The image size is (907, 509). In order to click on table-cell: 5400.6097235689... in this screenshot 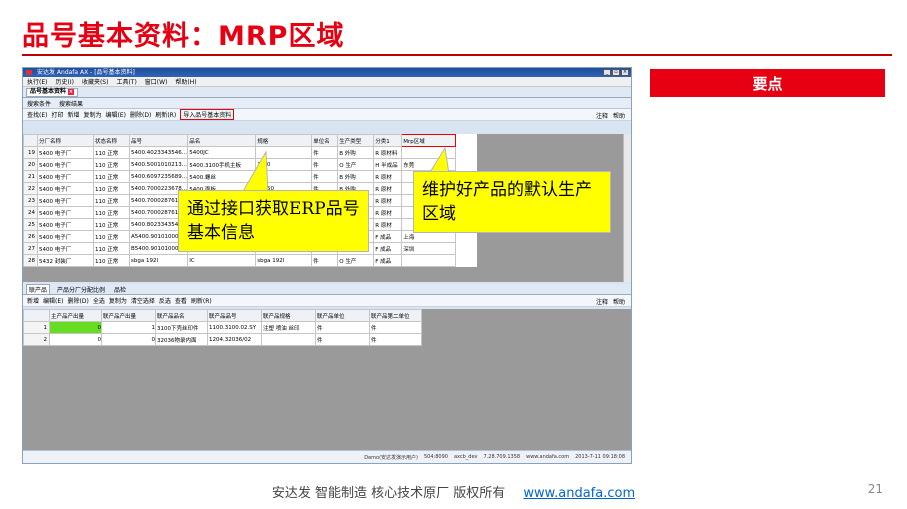, I will do `click(158, 176)`.